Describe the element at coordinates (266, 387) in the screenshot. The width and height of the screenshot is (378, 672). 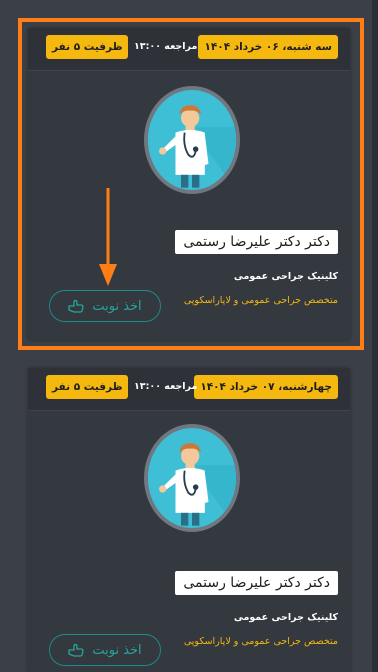
I see `date-badge: چهارشنبه، ۰۷ خرداد ۱۴۰۴` at that location.